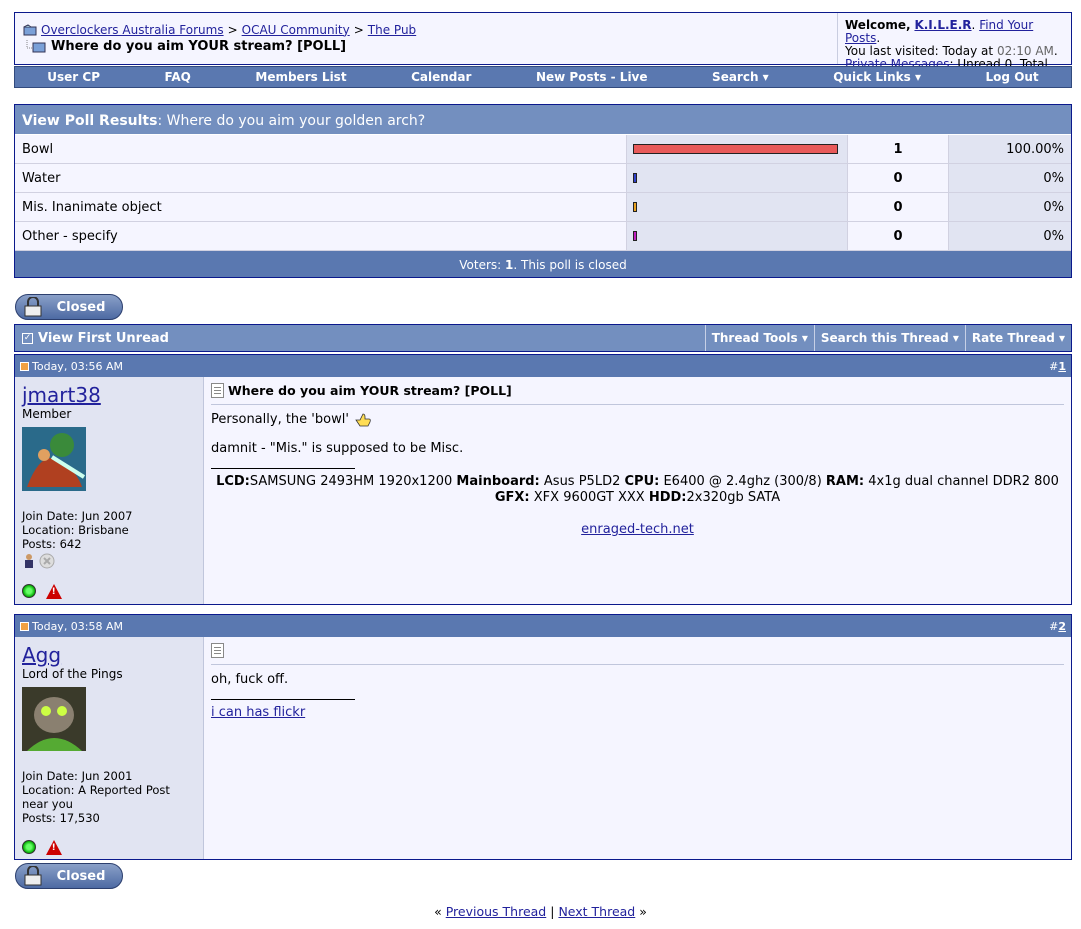 The height and width of the screenshot is (929, 1081). Describe the element at coordinates (54, 459) in the screenshot. I see `avatar` at that location.